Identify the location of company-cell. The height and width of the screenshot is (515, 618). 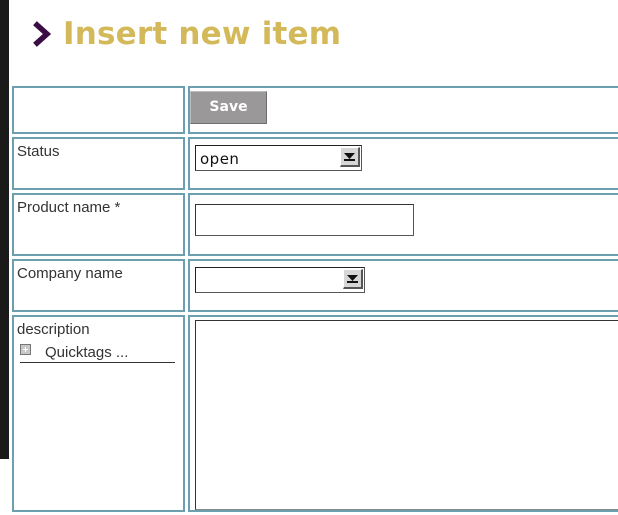
(403, 285).